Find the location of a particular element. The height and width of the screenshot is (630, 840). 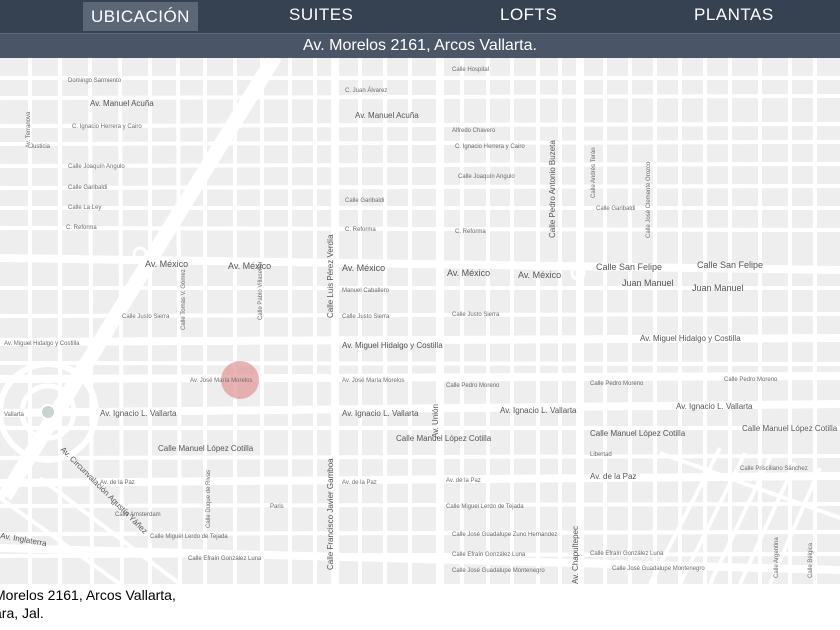

label-calle-pedro-buzeta: Calle Pedro Antonio Buzeta is located at coordinates (552, 189).